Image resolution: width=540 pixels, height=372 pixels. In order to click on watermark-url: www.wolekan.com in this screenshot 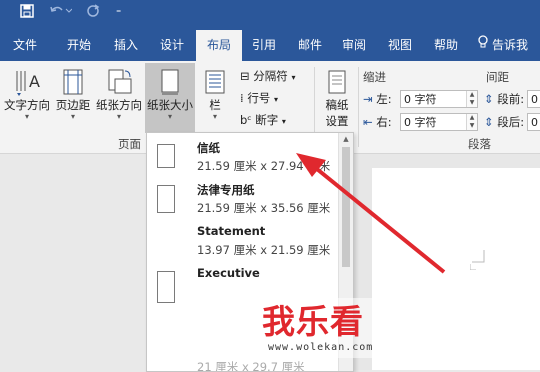, I will do `click(321, 347)`.